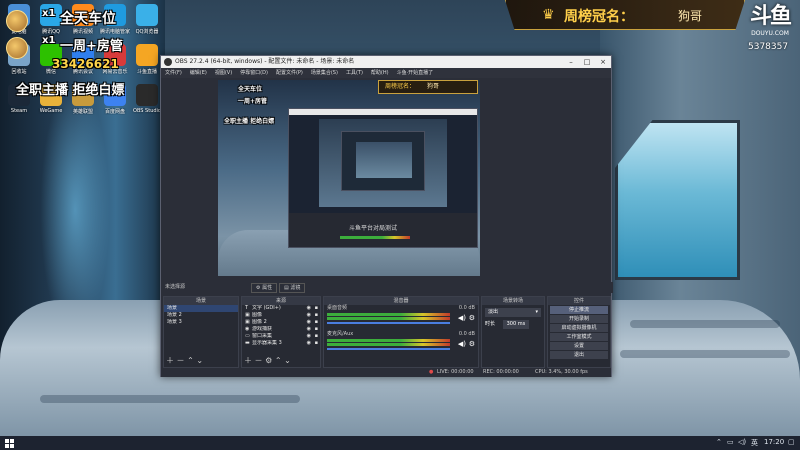 This screenshot has width=800, height=450. I want to click on mixer-dock-header: 混音器, so click(401, 301).